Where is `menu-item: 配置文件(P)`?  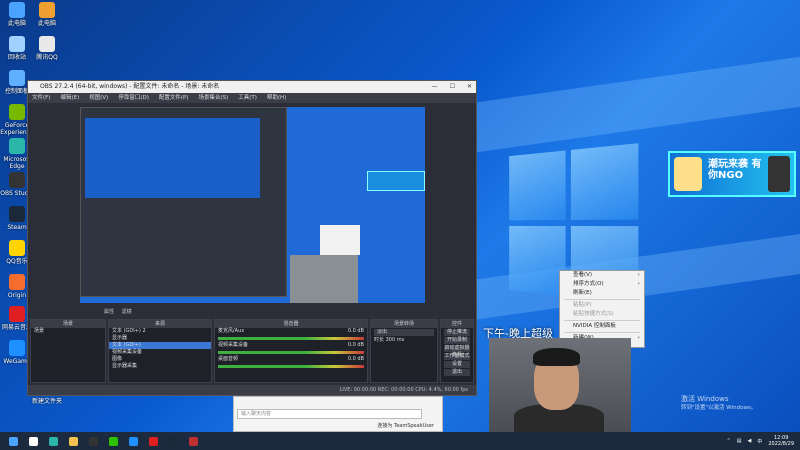
menu-item: 配置文件(P) is located at coordinates (174, 98).